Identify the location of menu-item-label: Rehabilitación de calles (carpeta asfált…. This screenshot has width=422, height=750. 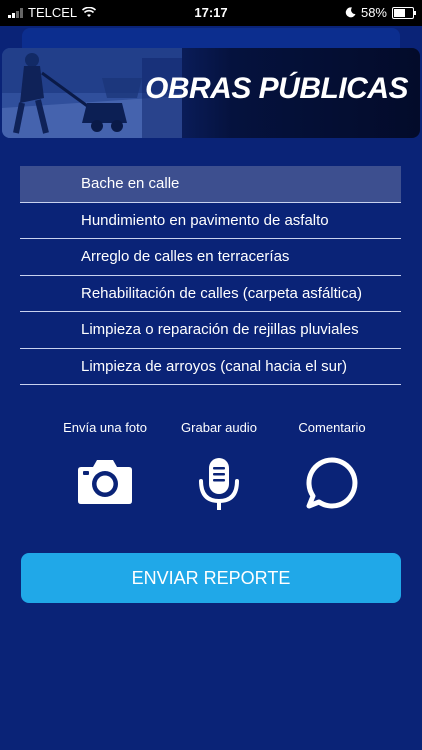
(221, 293).